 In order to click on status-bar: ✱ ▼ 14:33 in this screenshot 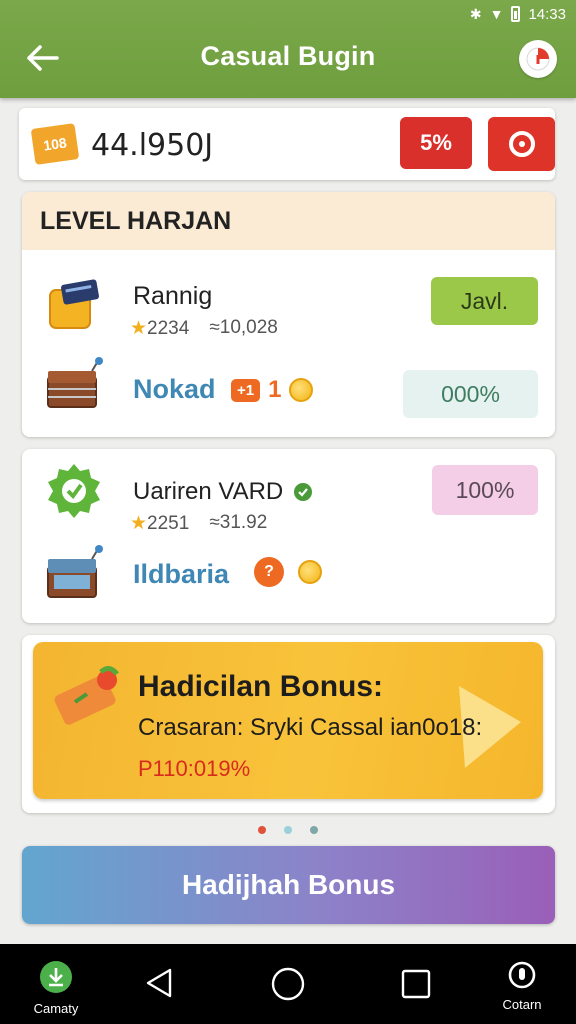, I will do `click(518, 14)`.